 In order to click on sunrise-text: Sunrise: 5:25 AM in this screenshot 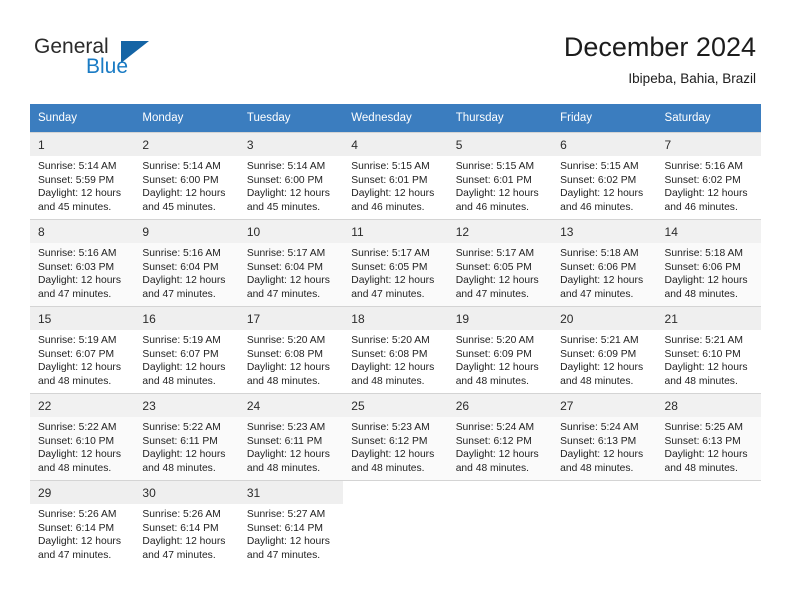, I will do `click(703, 427)`.